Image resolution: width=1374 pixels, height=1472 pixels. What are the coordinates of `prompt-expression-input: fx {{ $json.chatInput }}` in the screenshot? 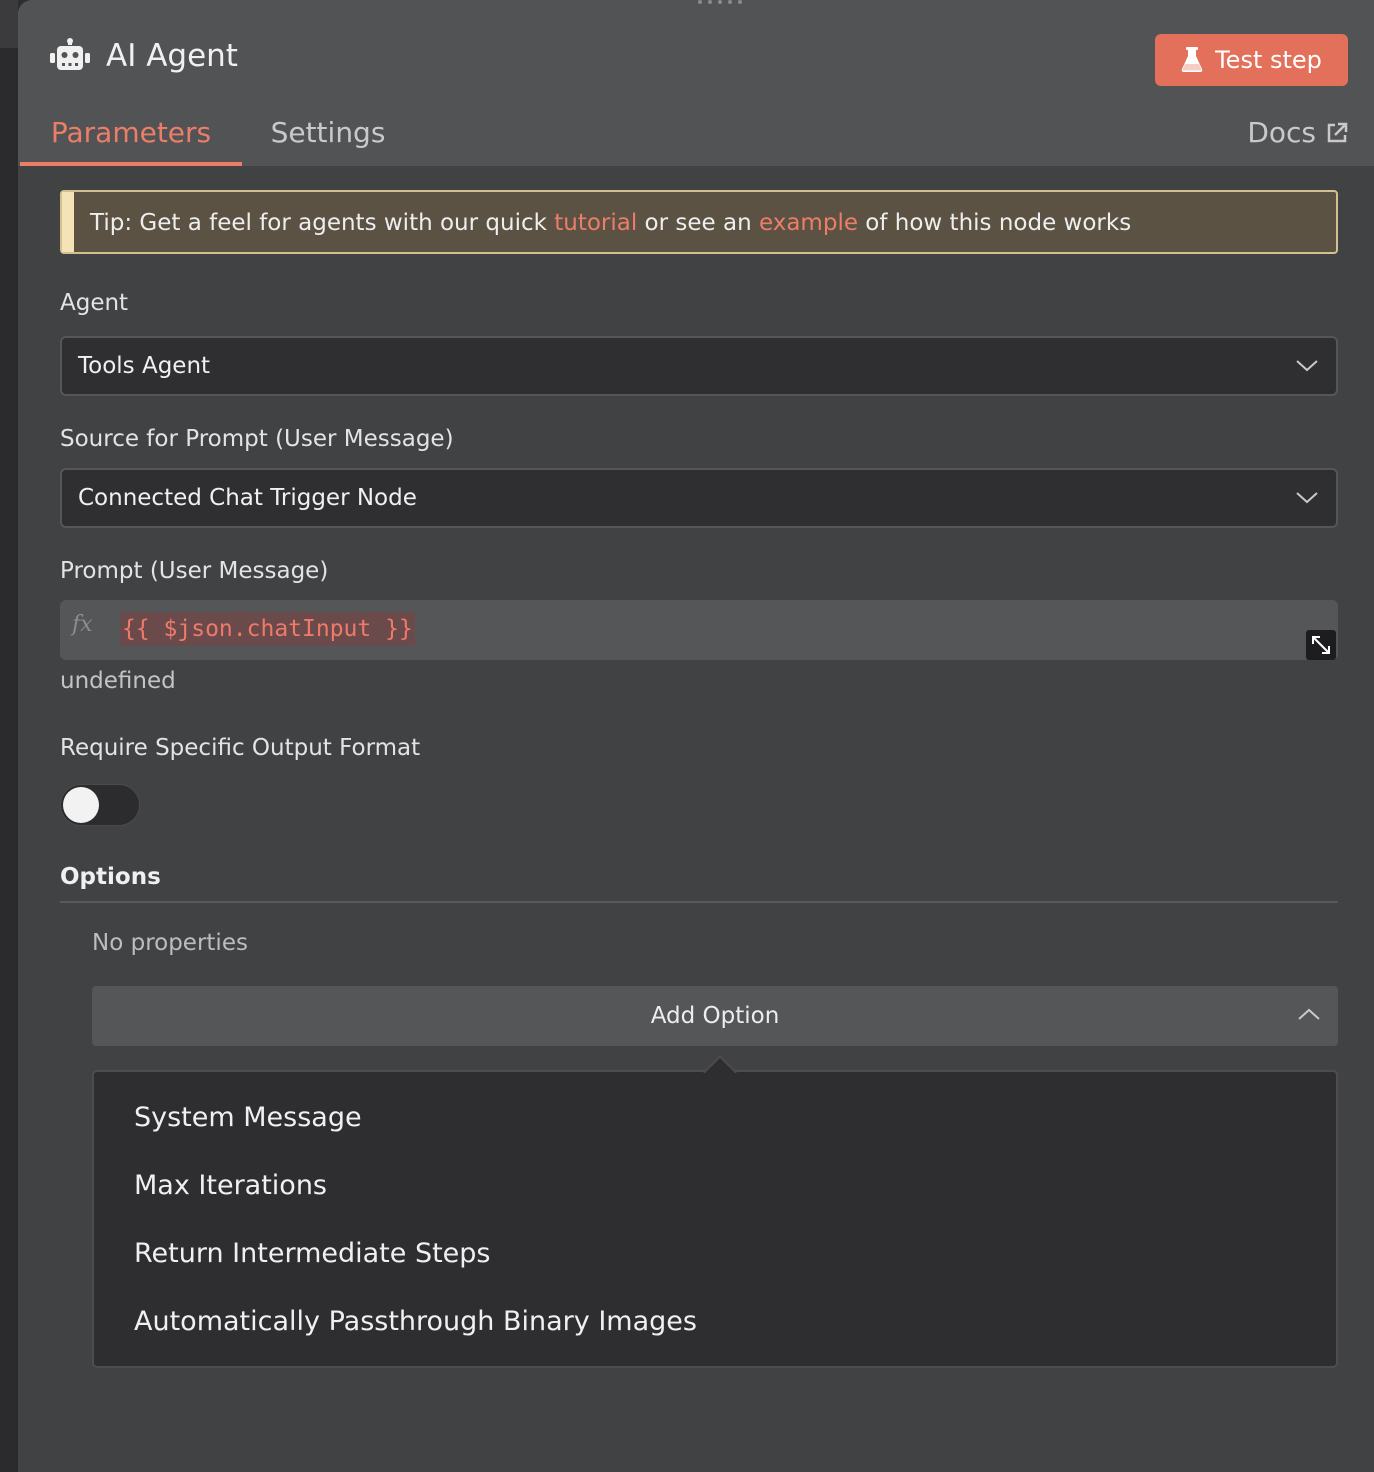 It's located at (699, 630).